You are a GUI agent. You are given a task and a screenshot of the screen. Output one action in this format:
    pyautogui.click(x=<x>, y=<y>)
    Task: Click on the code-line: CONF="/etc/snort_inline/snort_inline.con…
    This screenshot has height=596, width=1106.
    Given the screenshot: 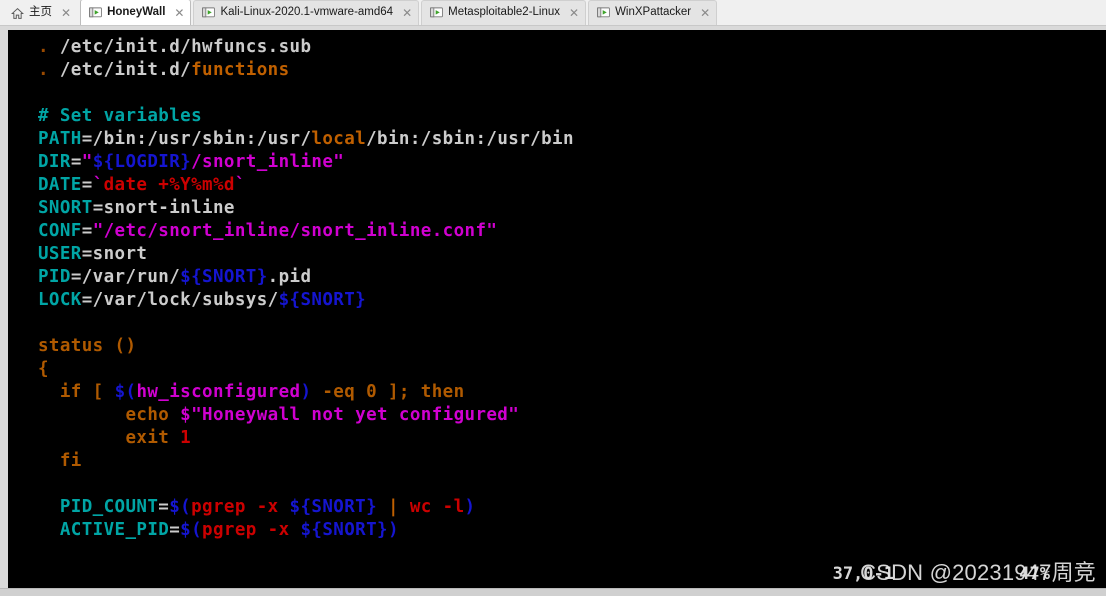 What is the action you would take?
    pyautogui.click(x=306, y=231)
    